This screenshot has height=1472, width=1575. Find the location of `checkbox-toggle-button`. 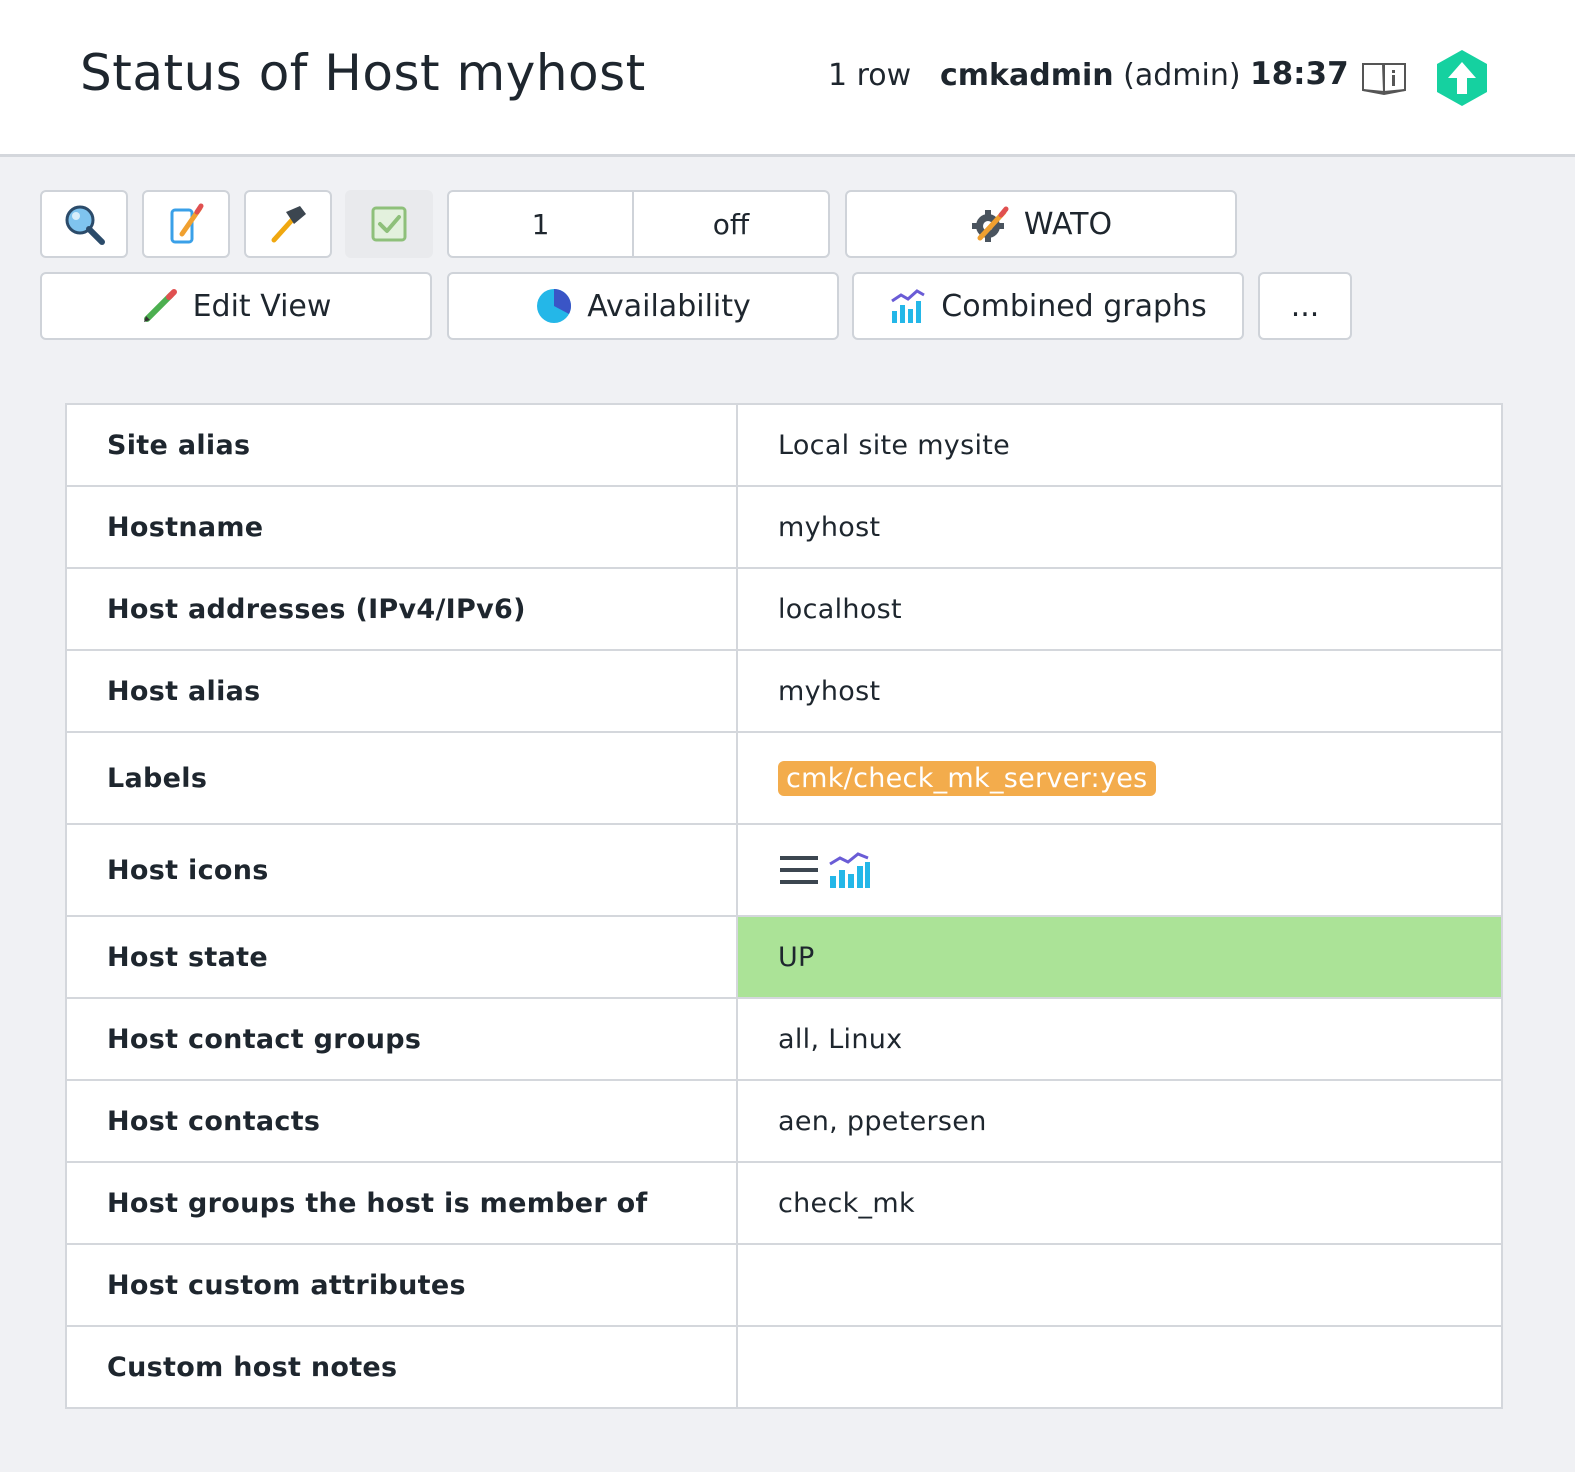

checkbox-toggle-button is located at coordinates (389, 224).